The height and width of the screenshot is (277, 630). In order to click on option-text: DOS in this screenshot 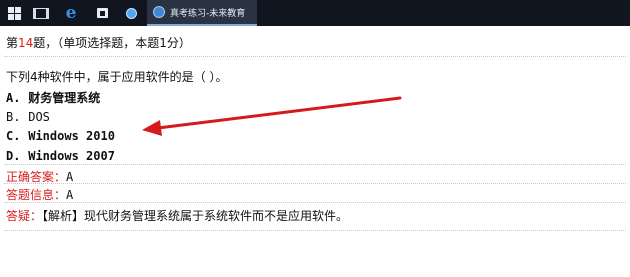, I will do `click(39, 117)`.